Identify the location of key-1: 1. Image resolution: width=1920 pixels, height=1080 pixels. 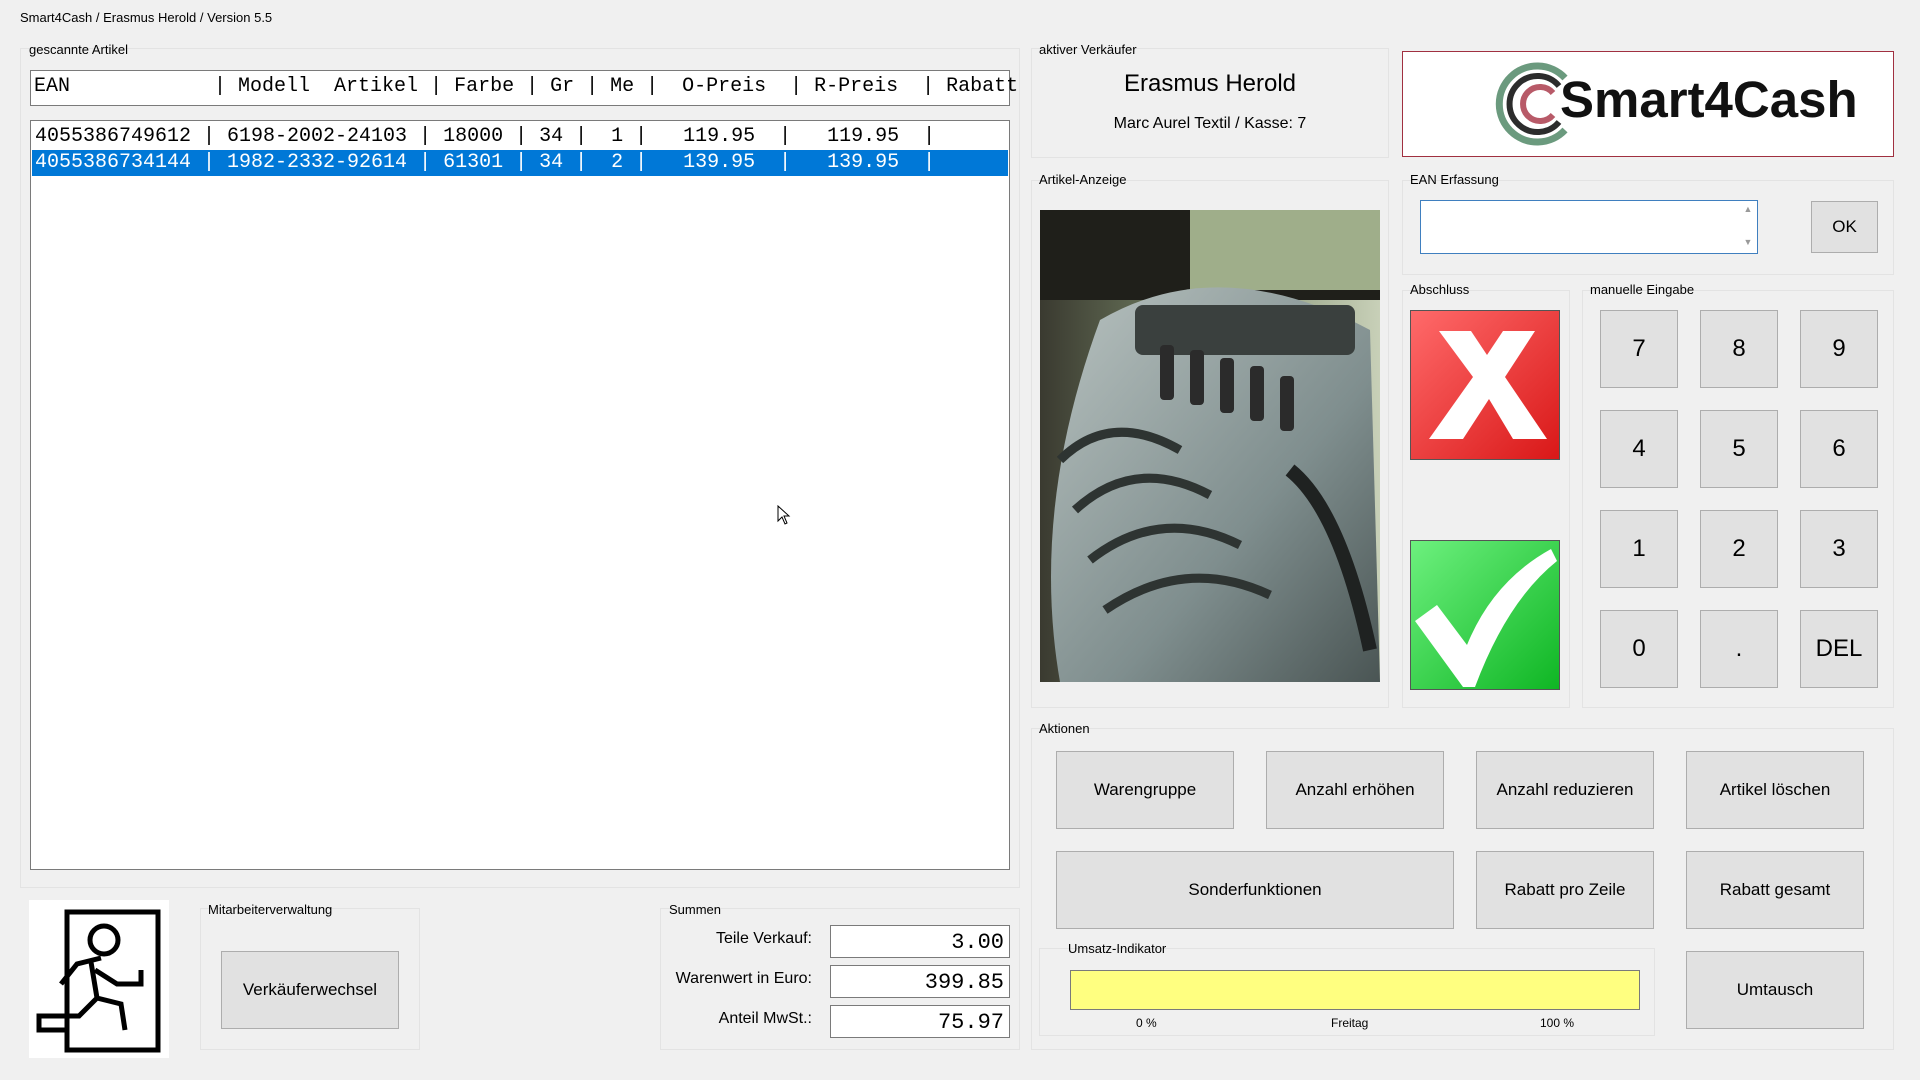
(1639, 549).